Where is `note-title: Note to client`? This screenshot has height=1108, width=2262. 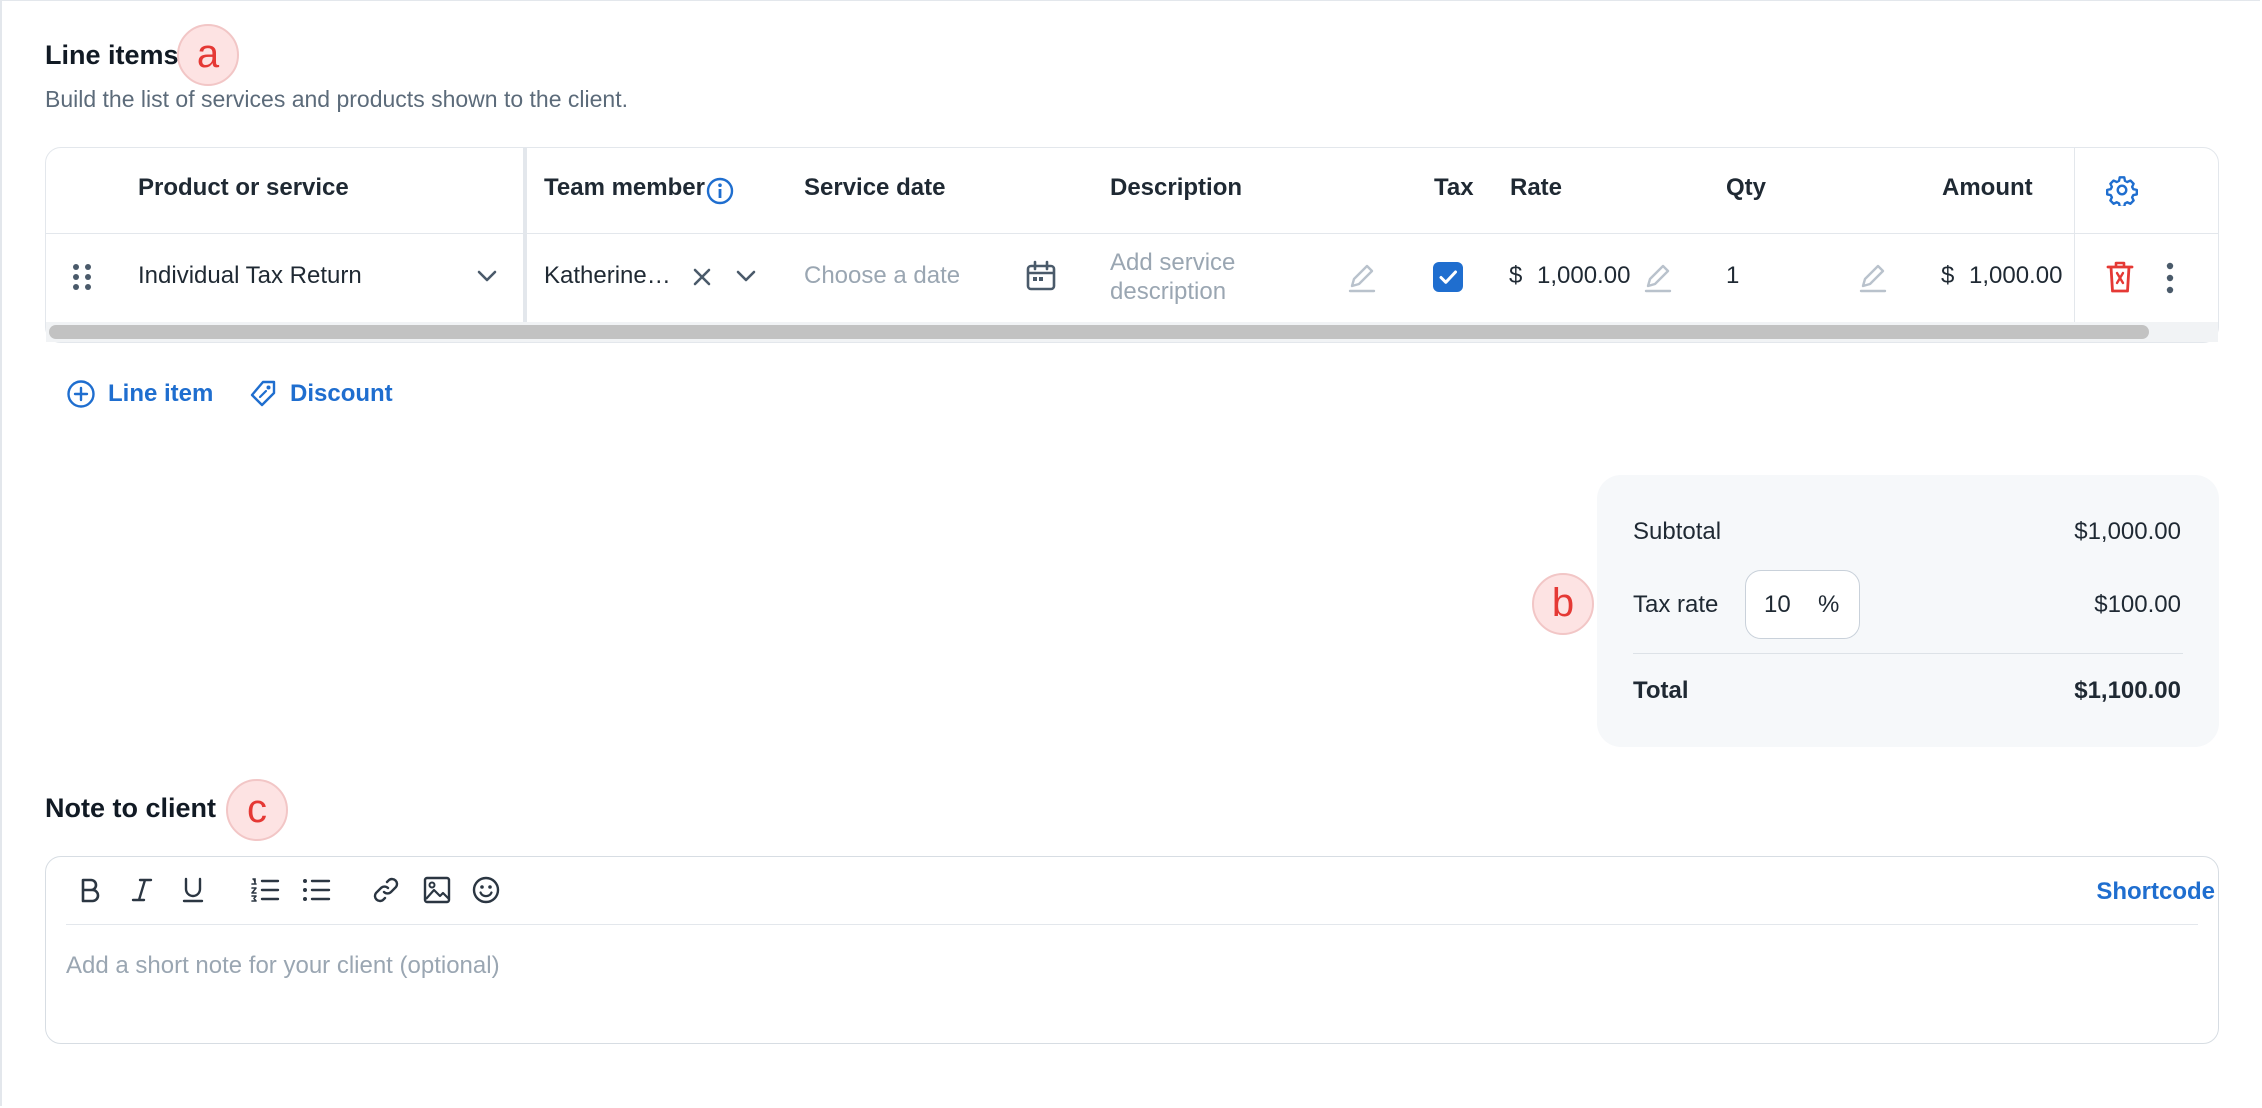
note-title: Note to client is located at coordinates (131, 808).